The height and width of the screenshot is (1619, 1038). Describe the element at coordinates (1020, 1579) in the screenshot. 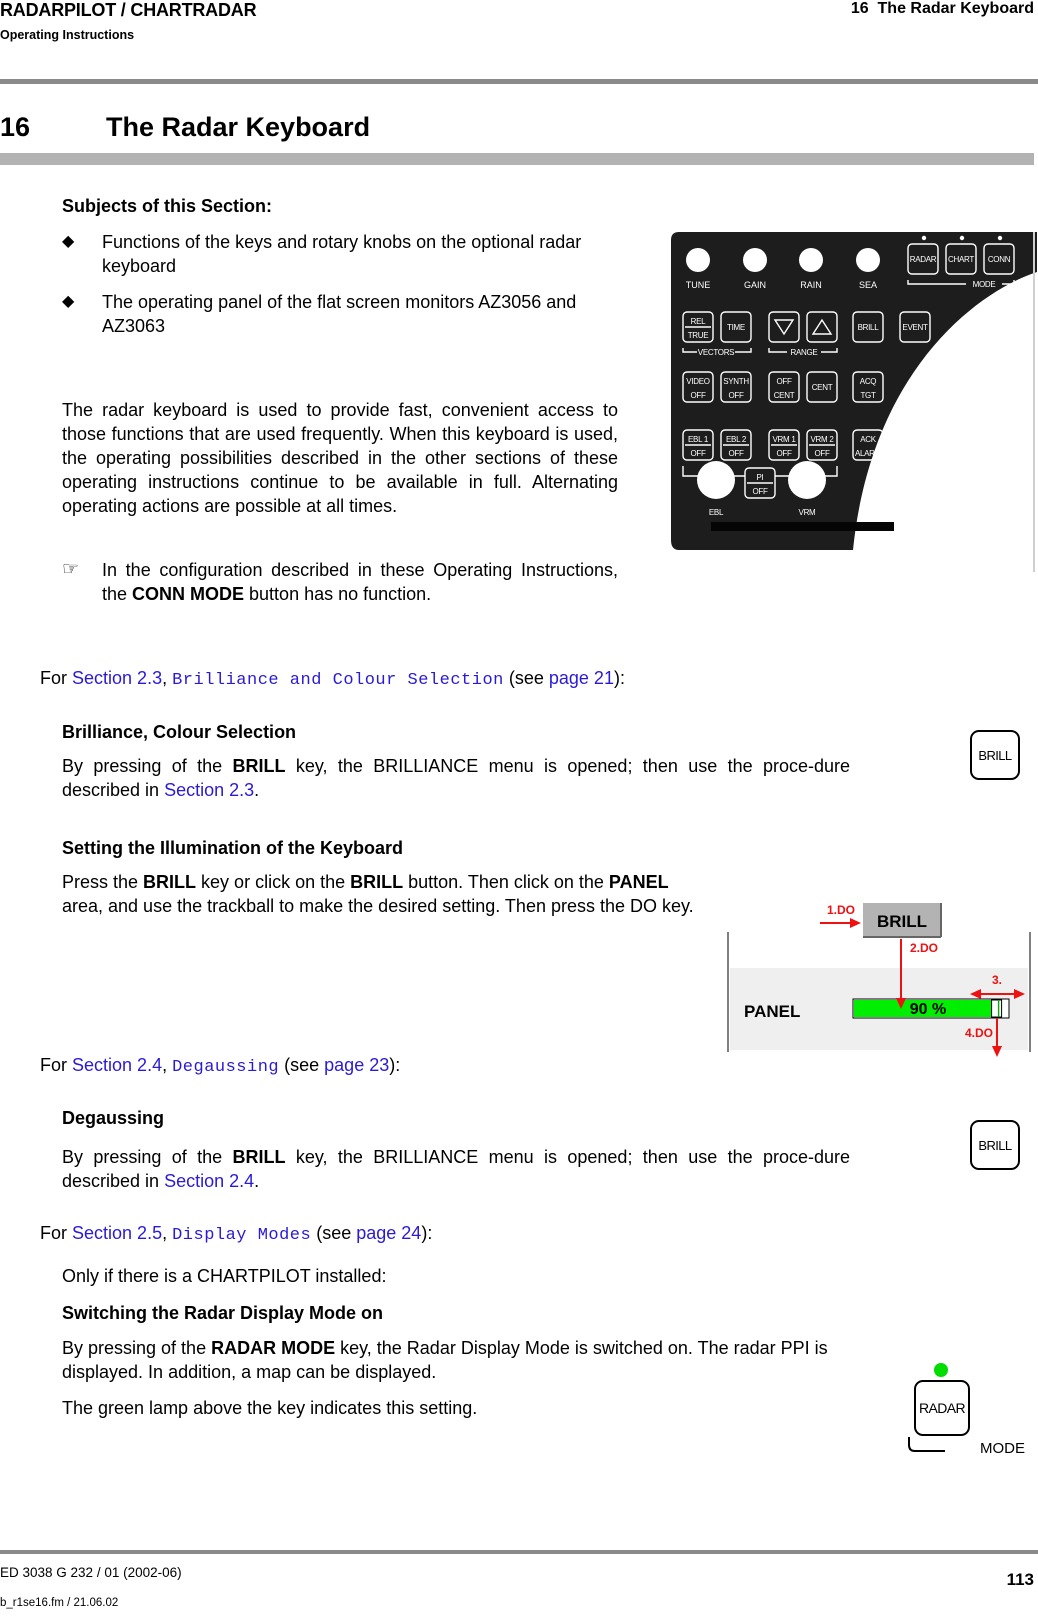

I see `page-number: 113` at that location.